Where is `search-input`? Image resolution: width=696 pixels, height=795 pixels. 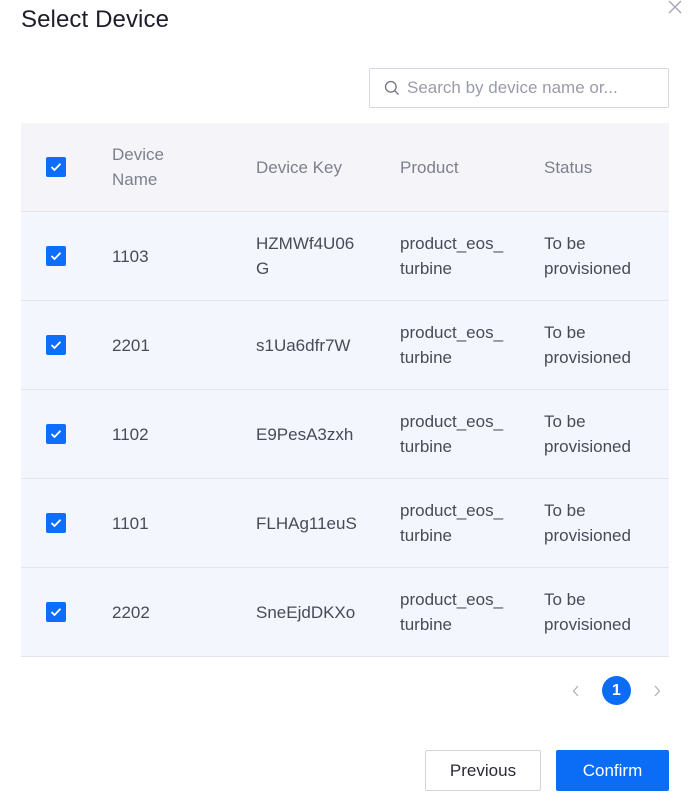
search-input is located at coordinates (527, 88).